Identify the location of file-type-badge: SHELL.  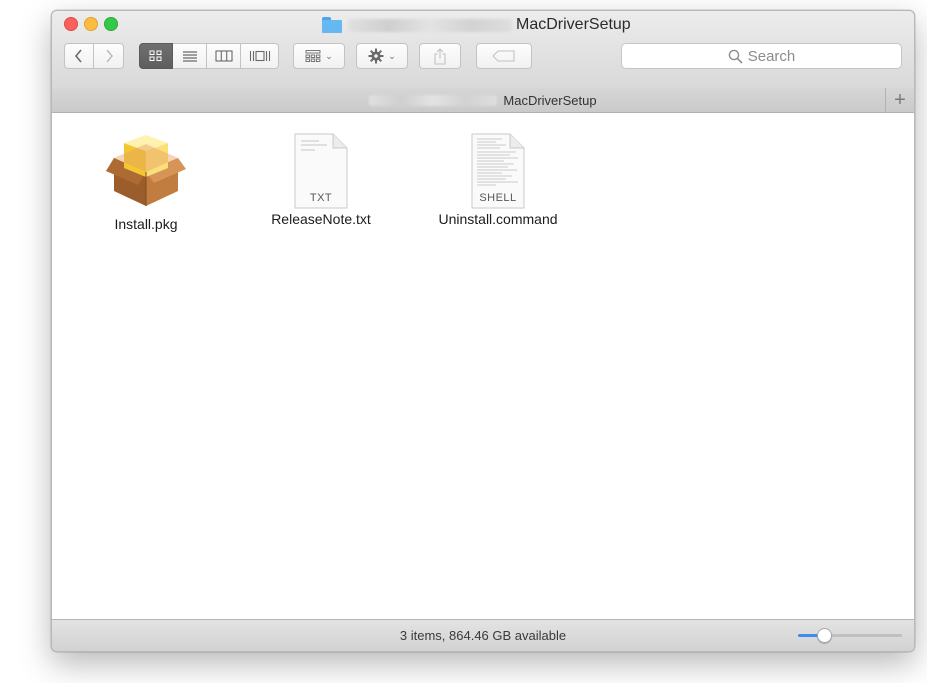
(498, 198).